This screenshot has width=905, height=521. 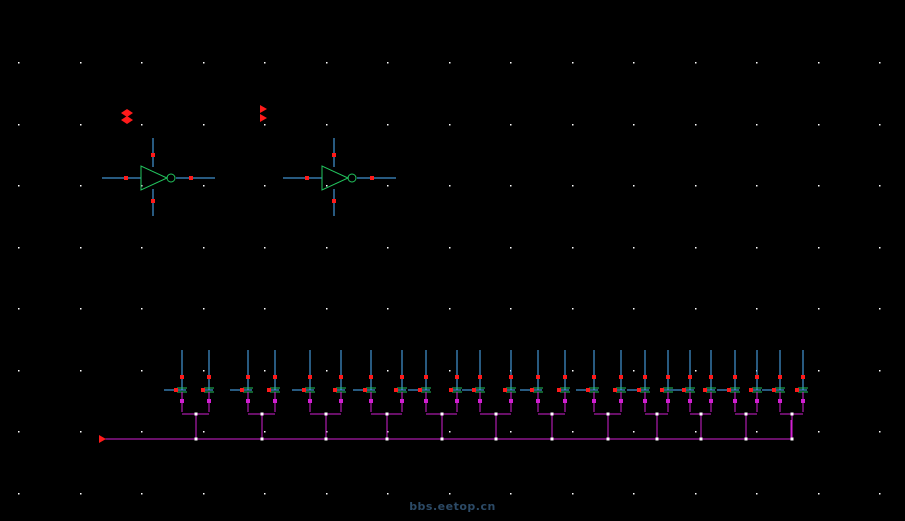 I want to click on ground-pin, so click(x=153, y=201).